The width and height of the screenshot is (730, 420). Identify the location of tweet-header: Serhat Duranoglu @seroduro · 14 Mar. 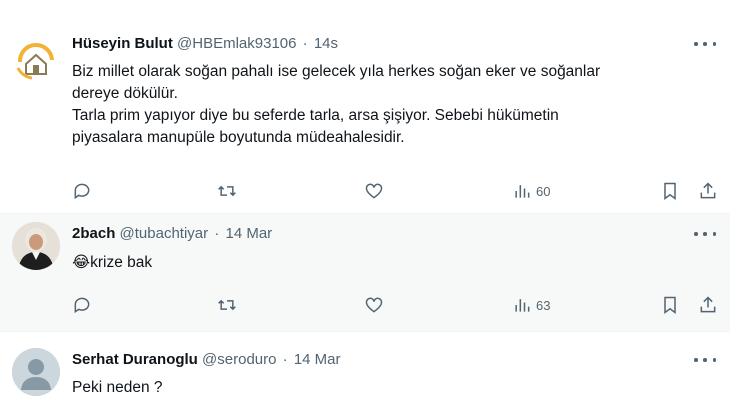
(395, 360).